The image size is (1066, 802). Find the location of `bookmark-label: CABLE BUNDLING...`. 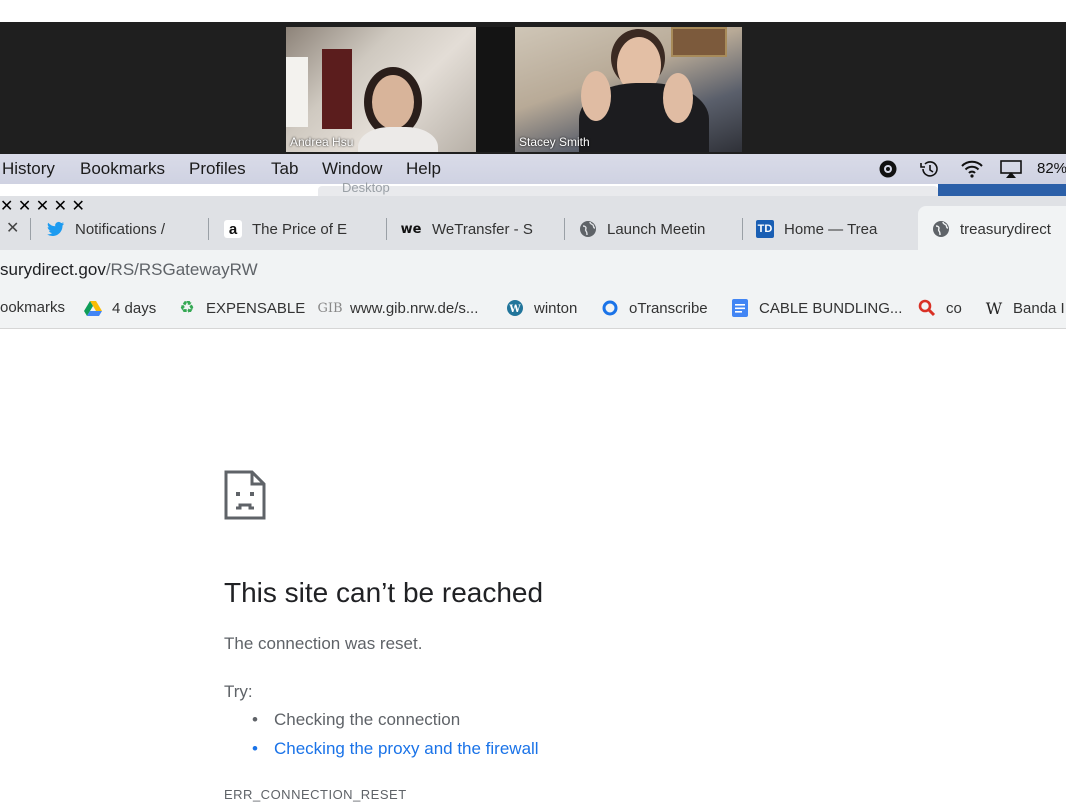

bookmark-label: CABLE BUNDLING... is located at coordinates (831, 308).